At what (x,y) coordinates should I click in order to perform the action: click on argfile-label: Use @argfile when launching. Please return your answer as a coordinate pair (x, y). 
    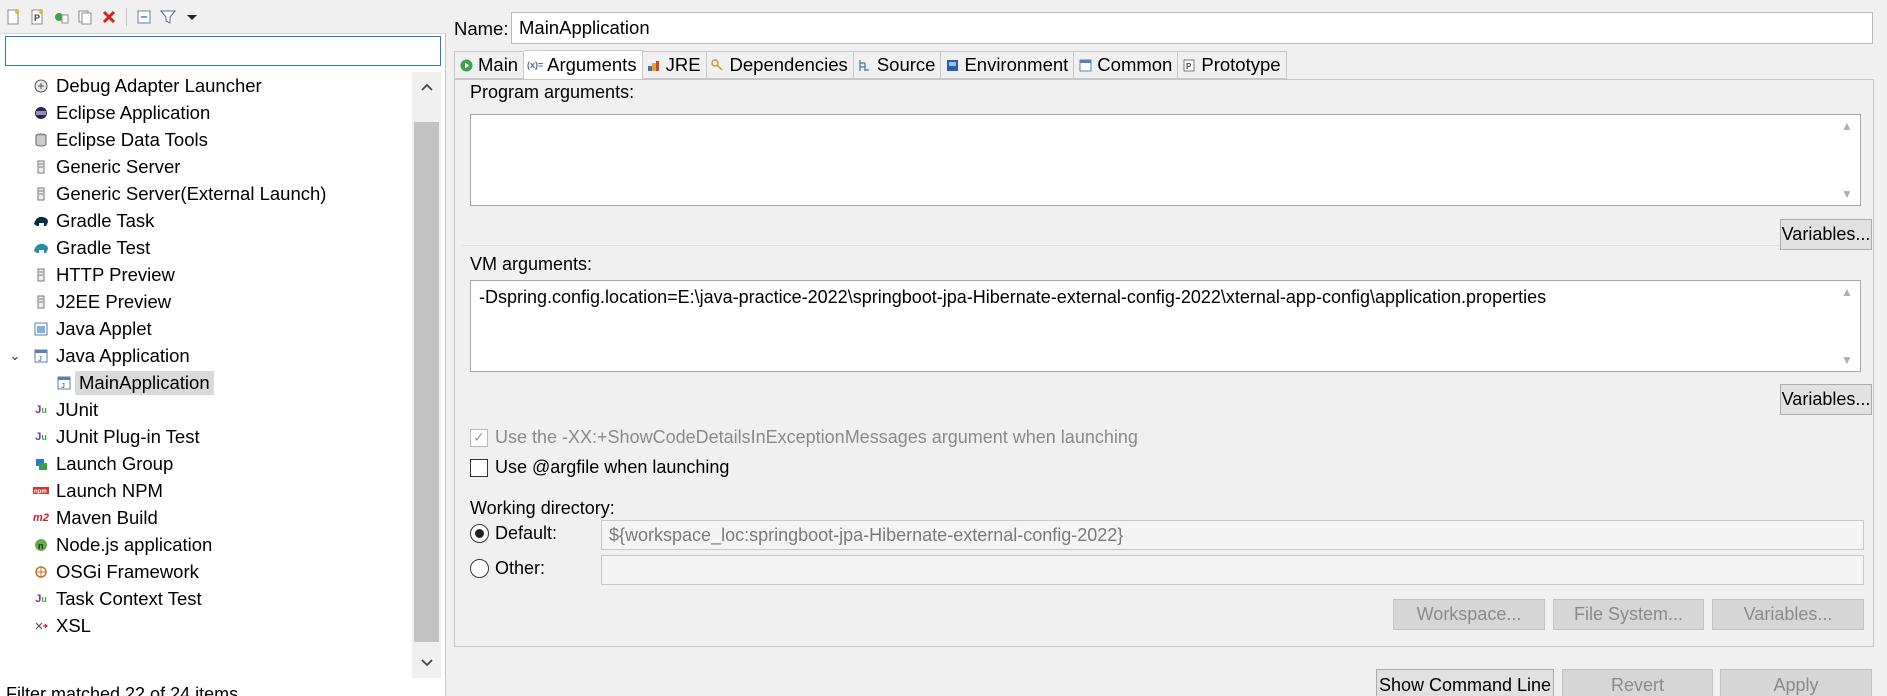
    Looking at the image, I should click on (612, 467).